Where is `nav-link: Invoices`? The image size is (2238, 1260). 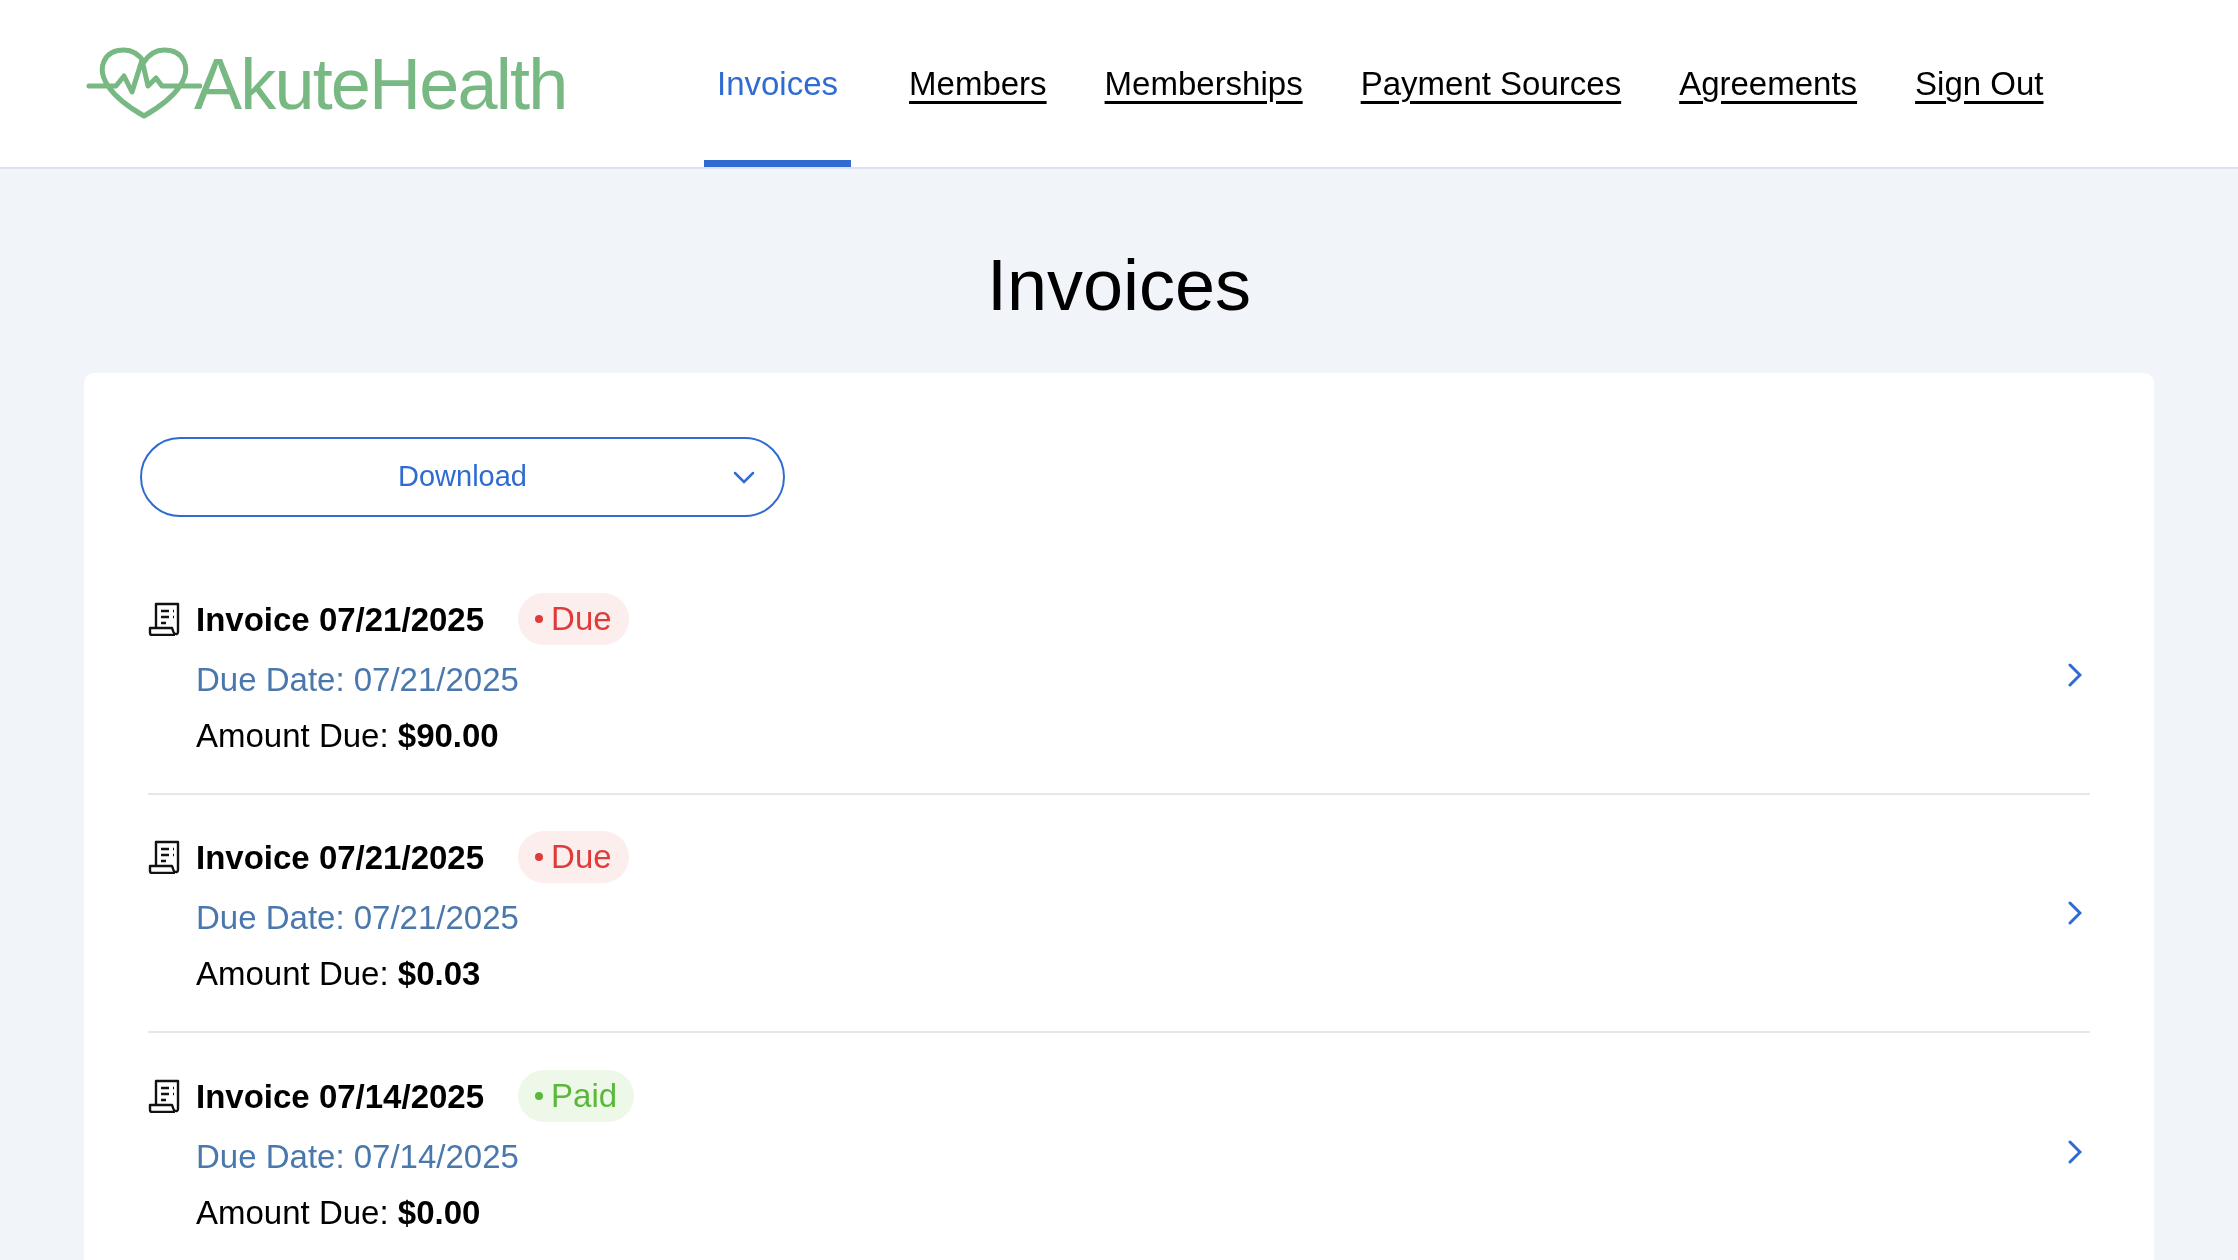 nav-link: Invoices is located at coordinates (778, 83).